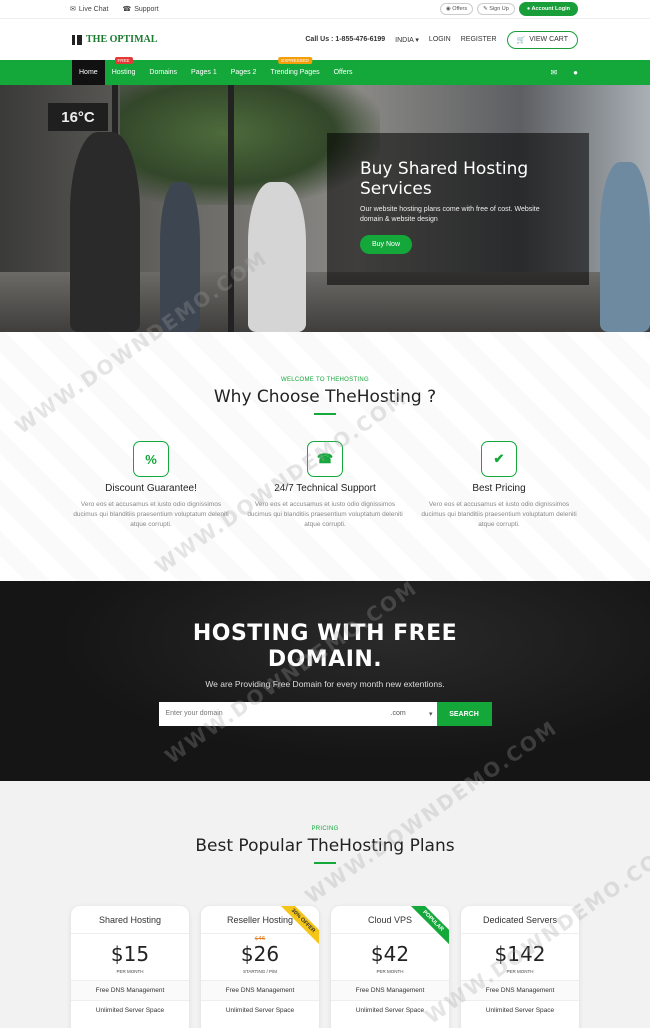 The width and height of the screenshot is (650, 1028). I want to click on nav-item-pages-1: Pages 1, so click(204, 72).